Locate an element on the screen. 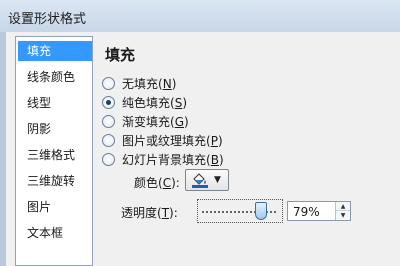 The height and width of the screenshot is (266, 400). option-text: 幻灯片背景填充 is located at coordinates (164, 159).